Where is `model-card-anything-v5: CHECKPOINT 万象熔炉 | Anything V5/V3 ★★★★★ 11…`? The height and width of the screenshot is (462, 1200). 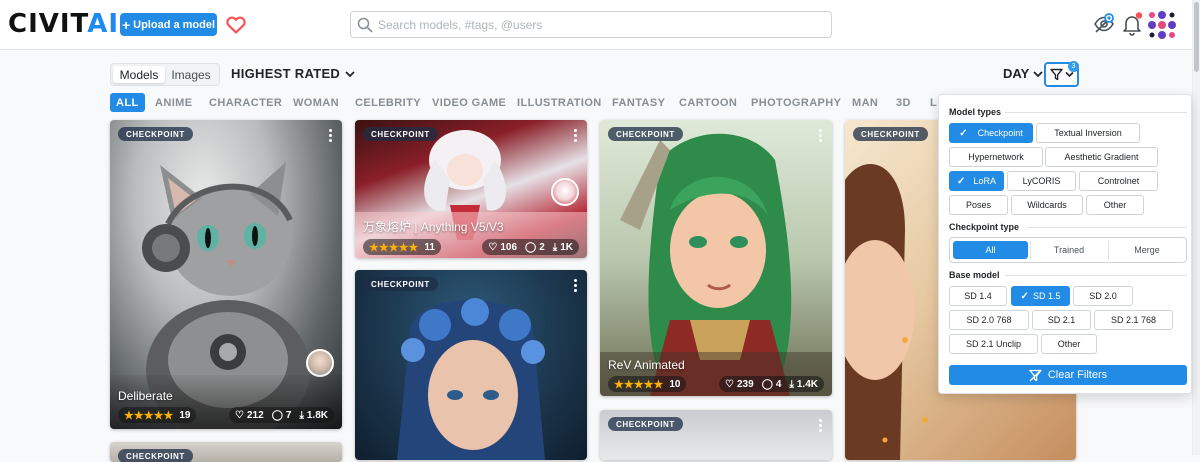 model-card-anything-v5: CHECKPOINT 万象熔炉 | Anything V5/V3 ★★★★★ 11… is located at coordinates (471, 189).